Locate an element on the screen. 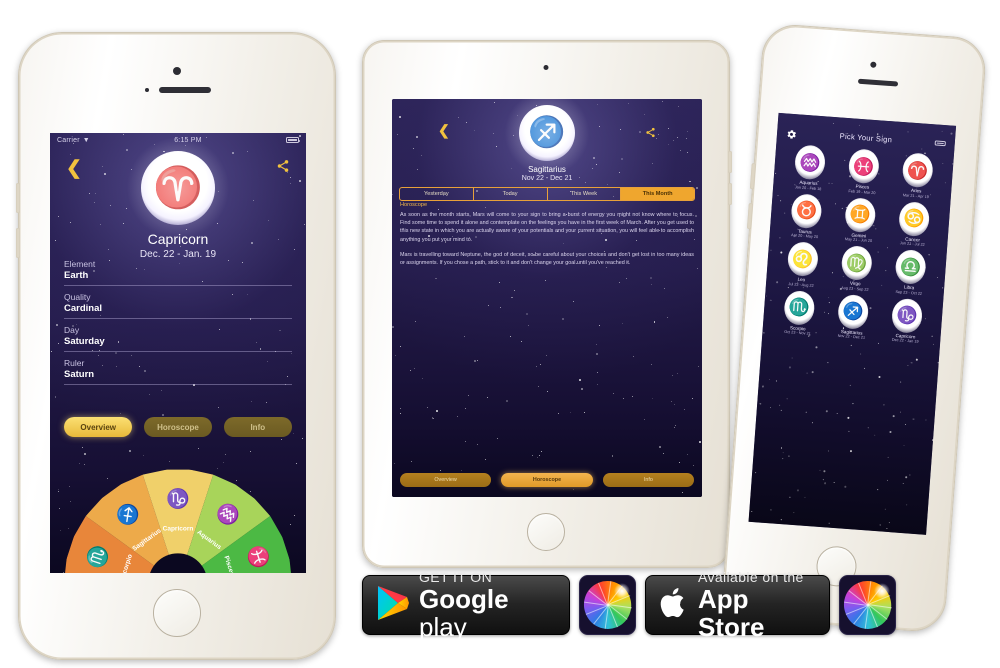 The width and height of the screenshot is (1000, 668). sign-cell-virgo: ♍ Virgo Aug 23 - Sep 22 is located at coordinates (856, 268).